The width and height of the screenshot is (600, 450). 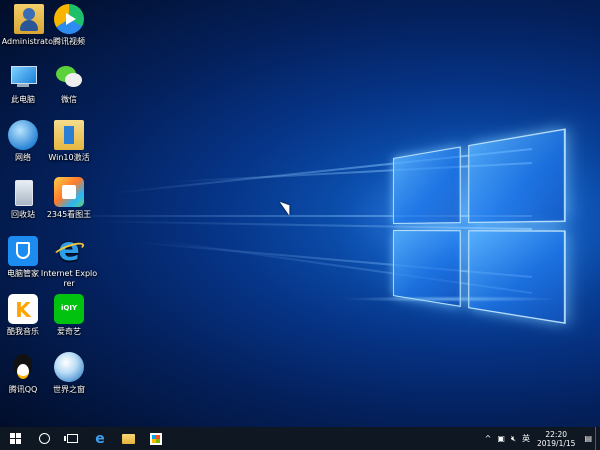 I want to click on system-tray: ^ ▣ 🔇︎ 英 22:20 2019/1/15 ▤, so click(x=541, y=438).